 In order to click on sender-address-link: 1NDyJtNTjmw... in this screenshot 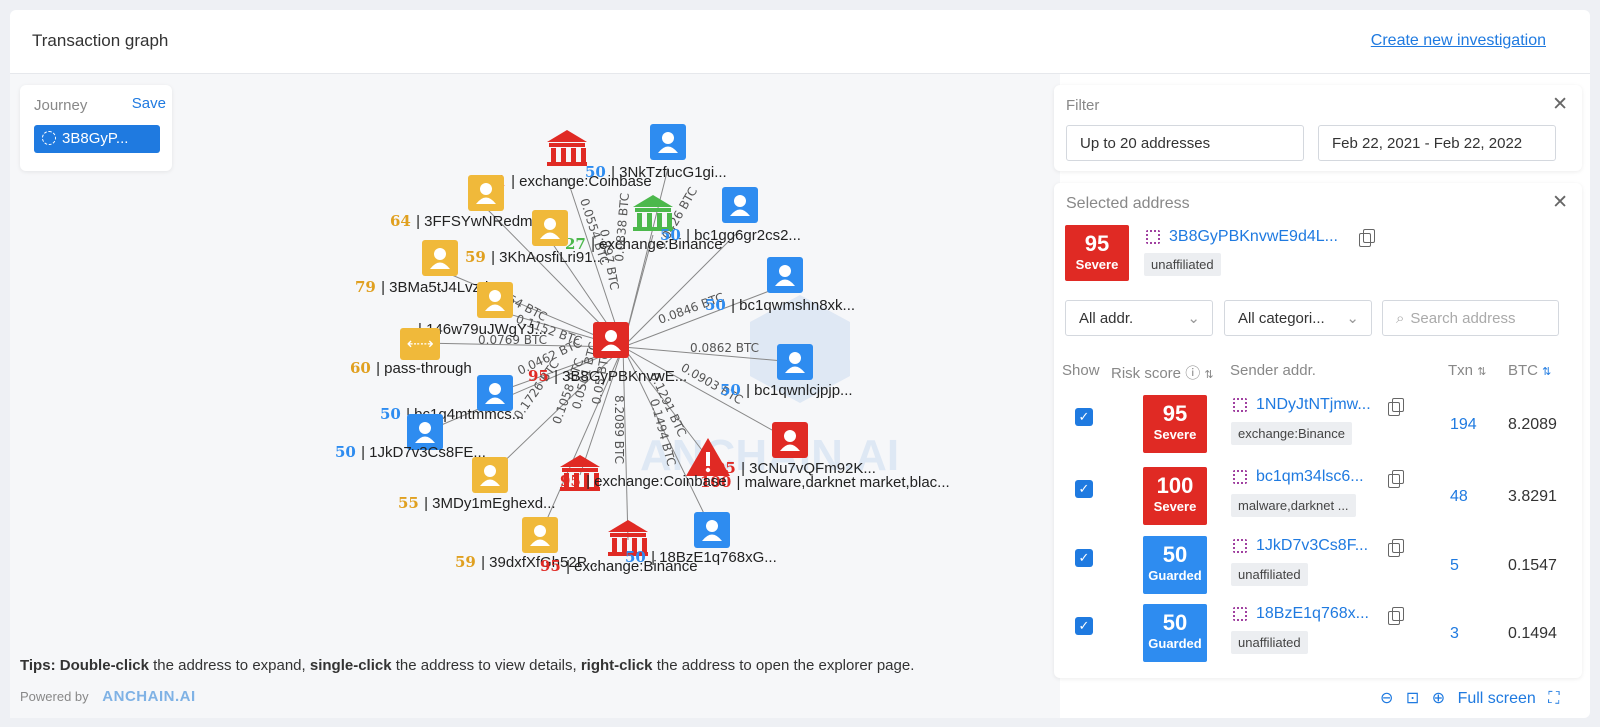, I will do `click(1313, 405)`.